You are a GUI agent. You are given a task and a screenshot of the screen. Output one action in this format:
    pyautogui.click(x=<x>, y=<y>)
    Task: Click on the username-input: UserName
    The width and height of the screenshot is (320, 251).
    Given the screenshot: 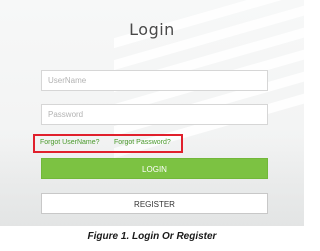 What is the action you would take?
    pyautogui.click(x=154, y=80)
    